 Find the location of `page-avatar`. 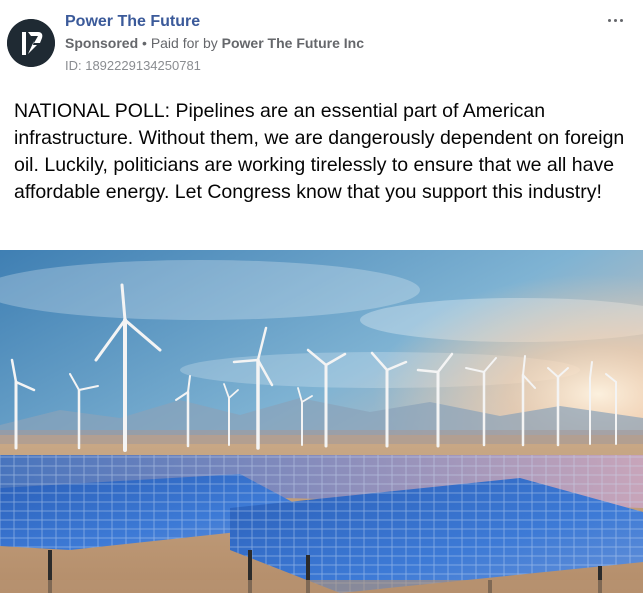

page-avatar is located at coordinates (31, 43).